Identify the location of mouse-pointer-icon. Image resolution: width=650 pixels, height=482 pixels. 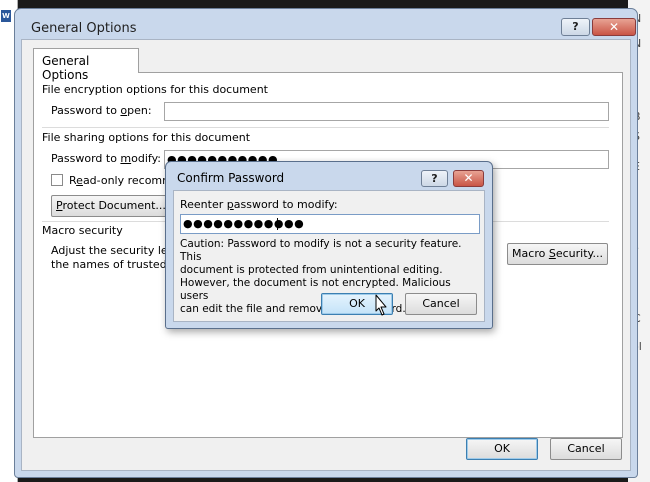
(381, 305).